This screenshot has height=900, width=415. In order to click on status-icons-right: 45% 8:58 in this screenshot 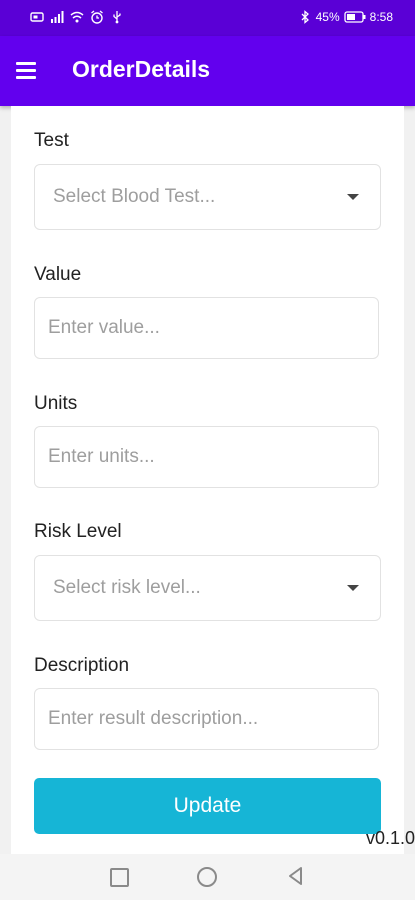, I will do `click(345, 17)`.